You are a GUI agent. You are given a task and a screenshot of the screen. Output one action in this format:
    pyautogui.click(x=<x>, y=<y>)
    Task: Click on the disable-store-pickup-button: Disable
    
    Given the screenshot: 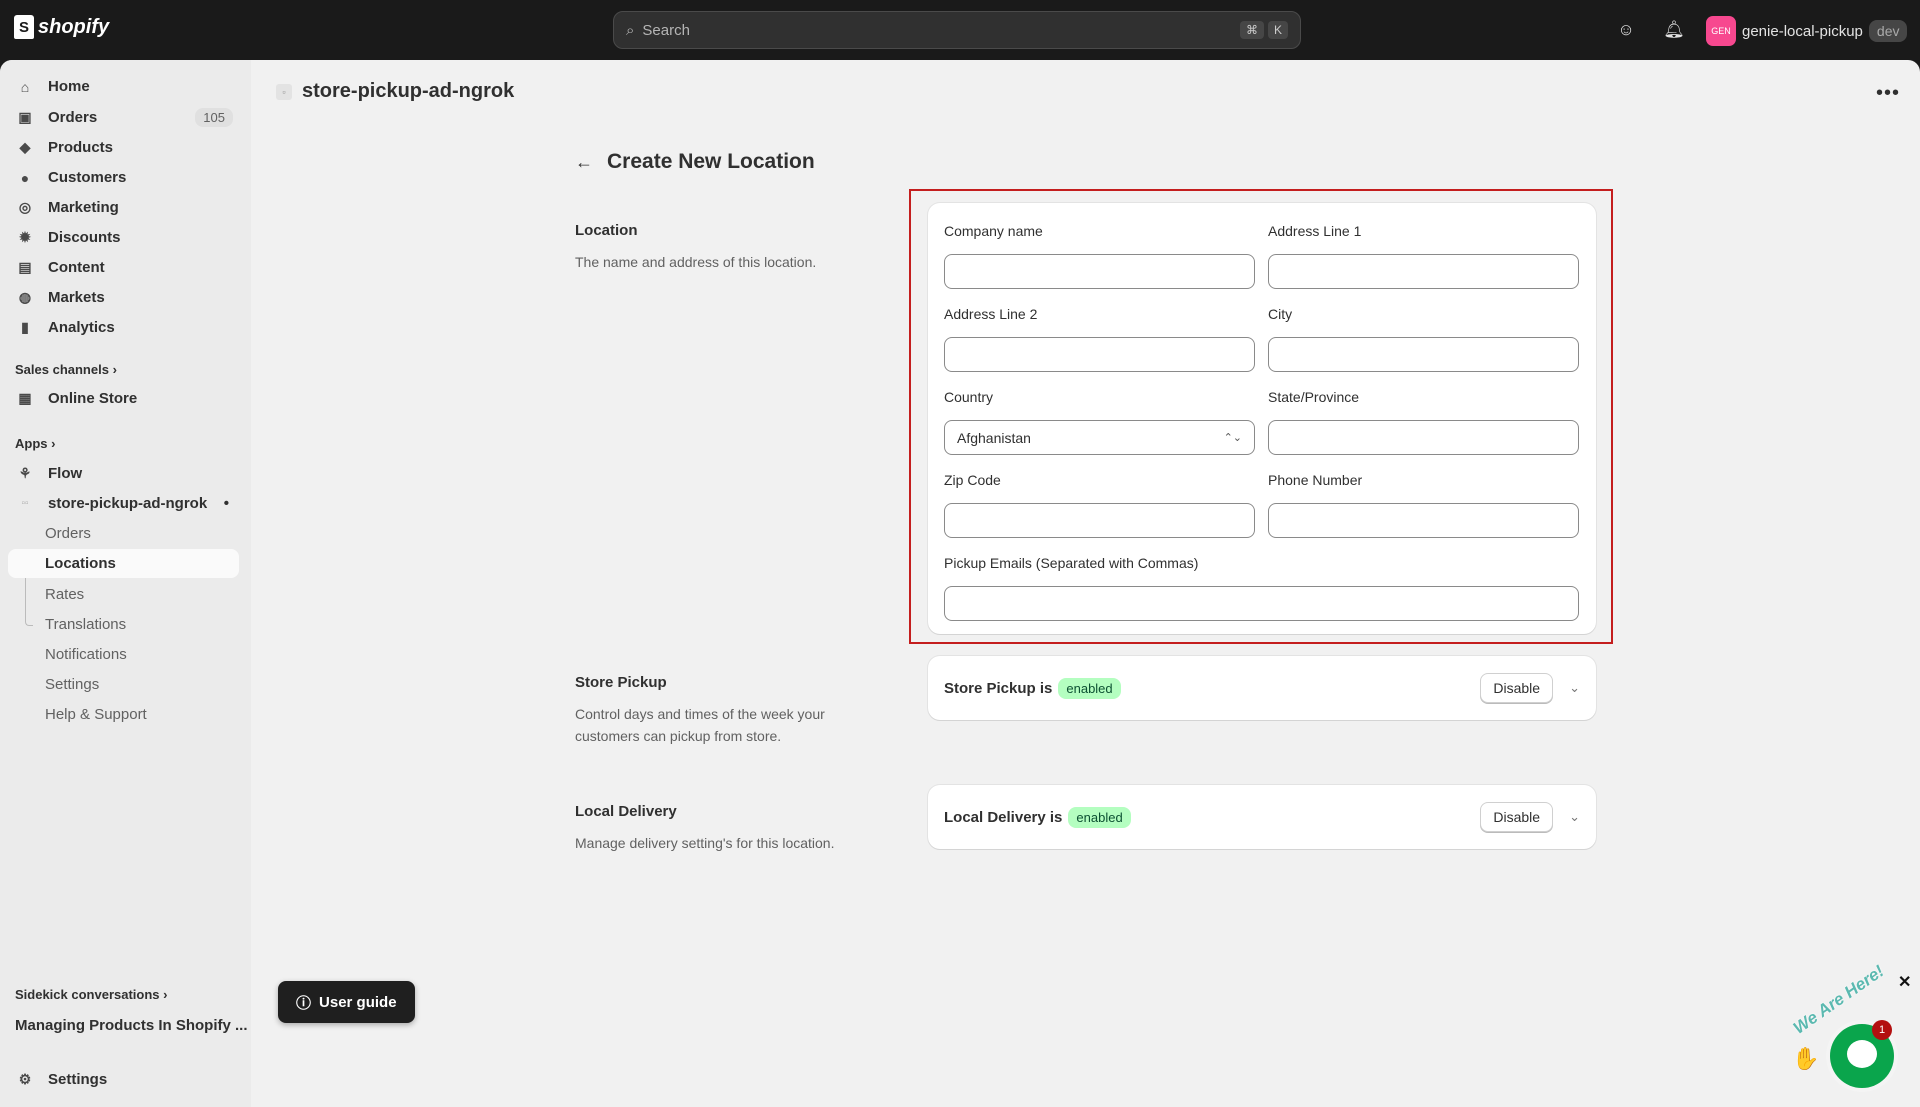 What is the action you would take?
    pyautogui.click(x=1517, y=688)
    